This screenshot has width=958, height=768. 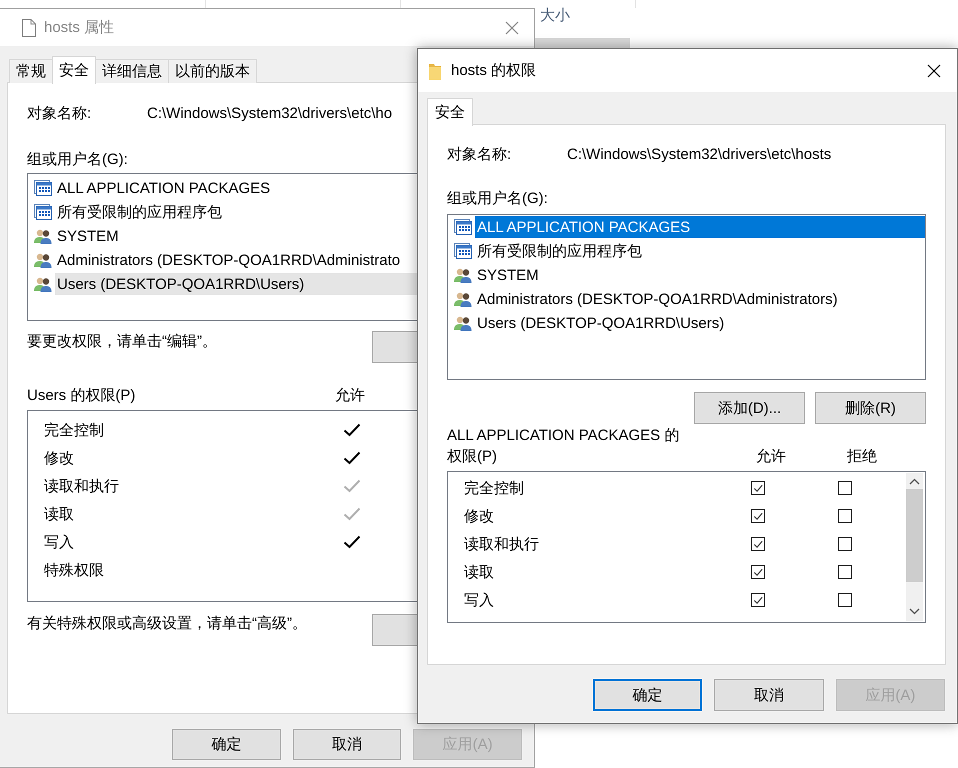 What do you see at coordinates (212, 71) in the screenshot?
I see `tab: 以前的版本` at bounding box center [212, 71].